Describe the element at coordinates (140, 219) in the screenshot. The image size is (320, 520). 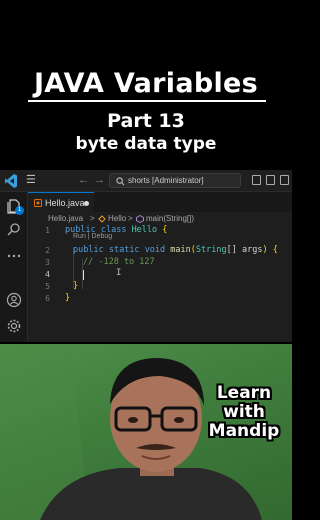
I see `method-symbol-icon` at that location.